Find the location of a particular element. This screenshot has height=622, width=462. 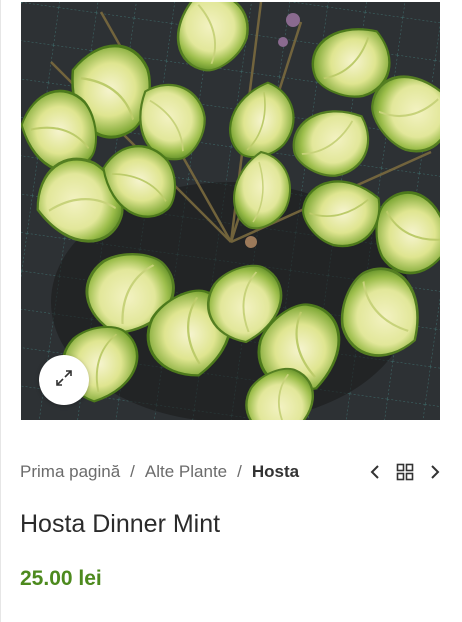

zoom-image-button is located at coordinates (64, 380).